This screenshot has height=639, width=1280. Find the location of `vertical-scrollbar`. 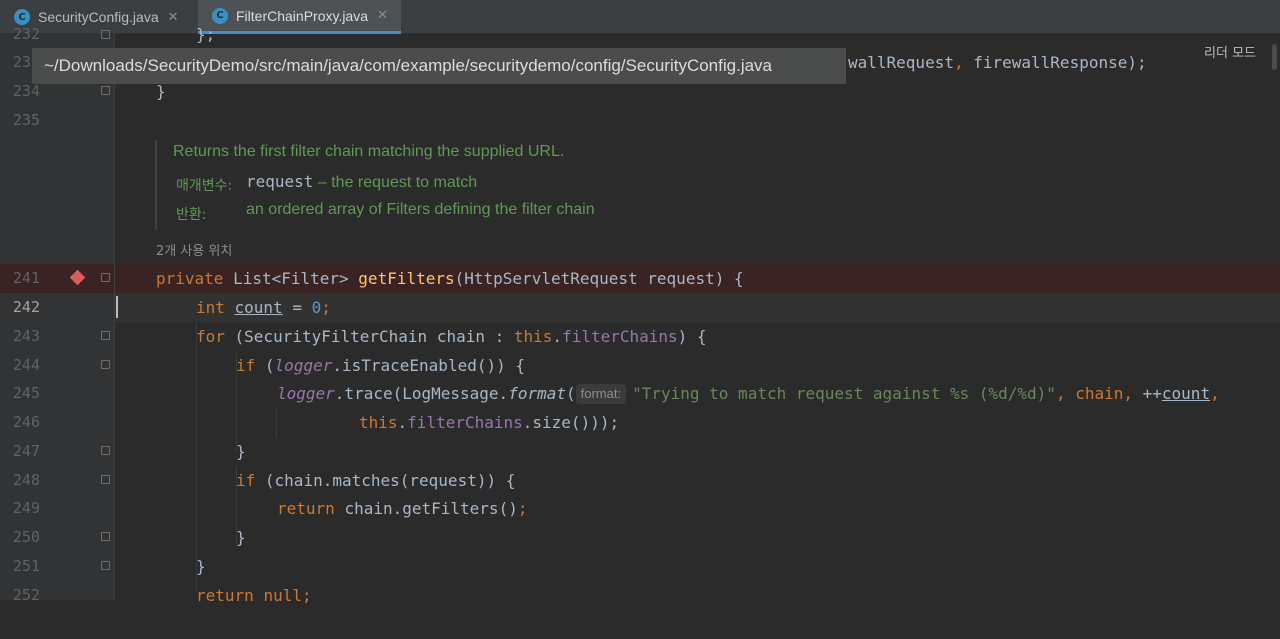

vertical-scrollbar is located at coordinates (1274, 57).